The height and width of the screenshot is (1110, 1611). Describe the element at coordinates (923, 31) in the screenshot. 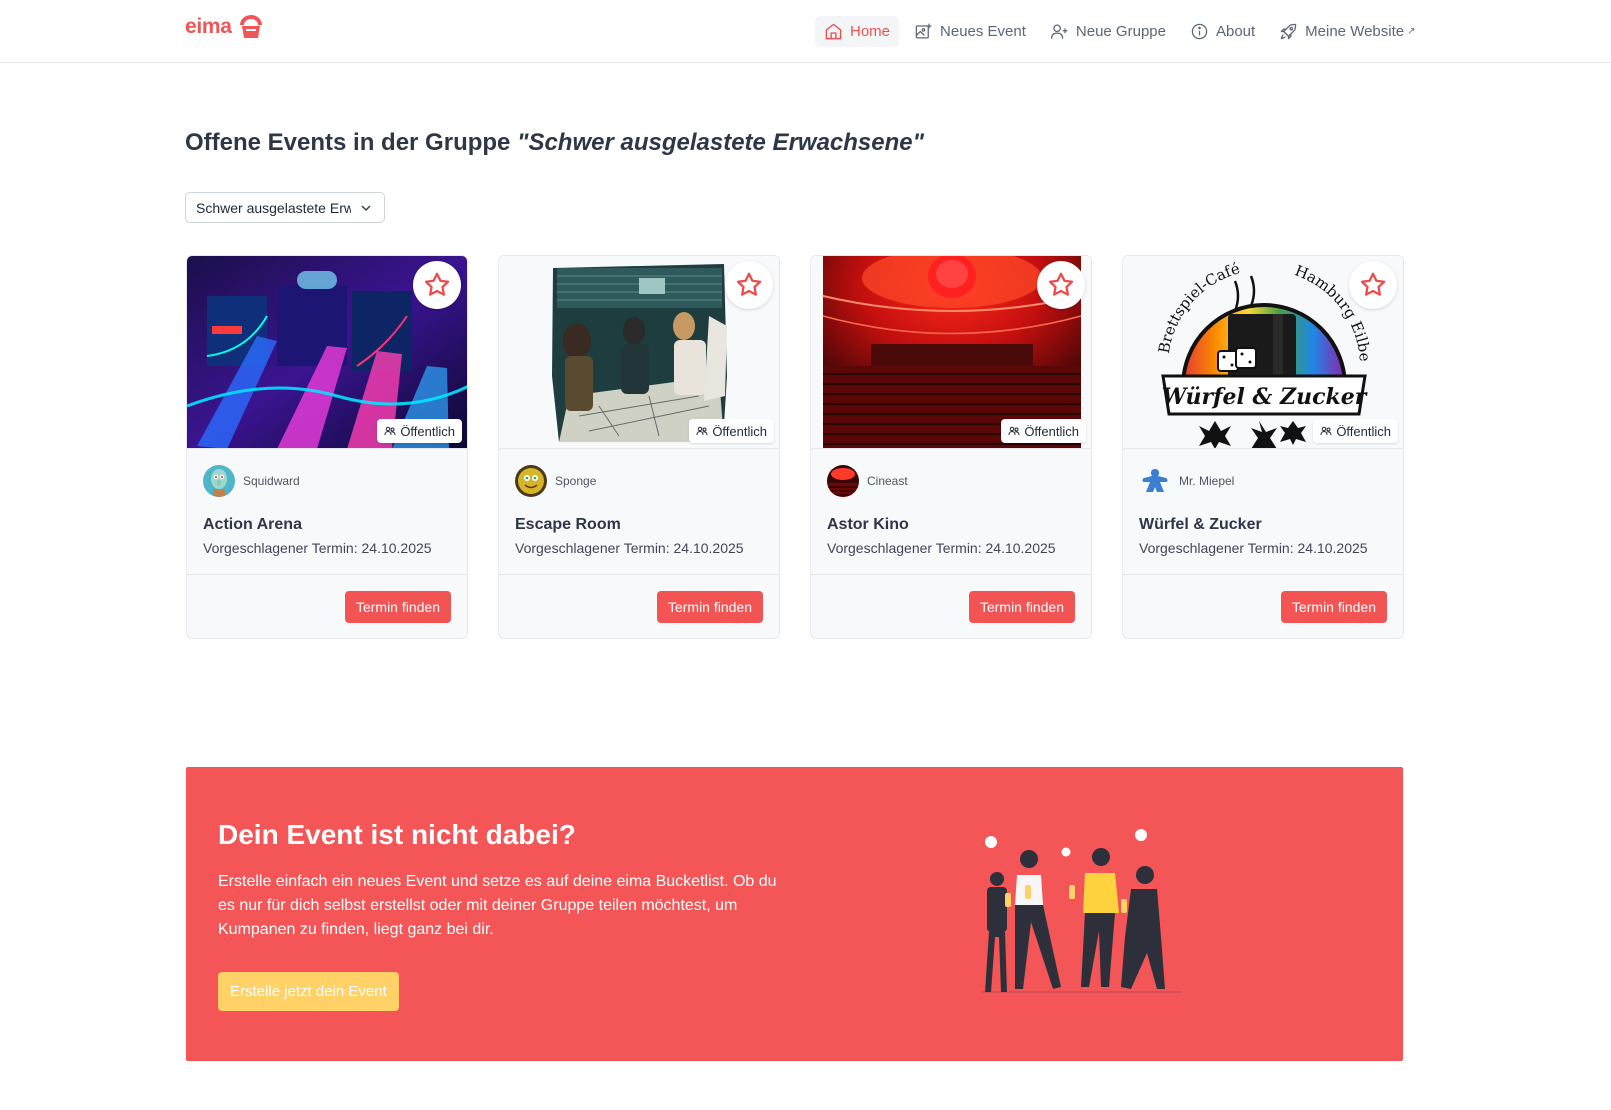

I see `image-plus-icon` at that location.